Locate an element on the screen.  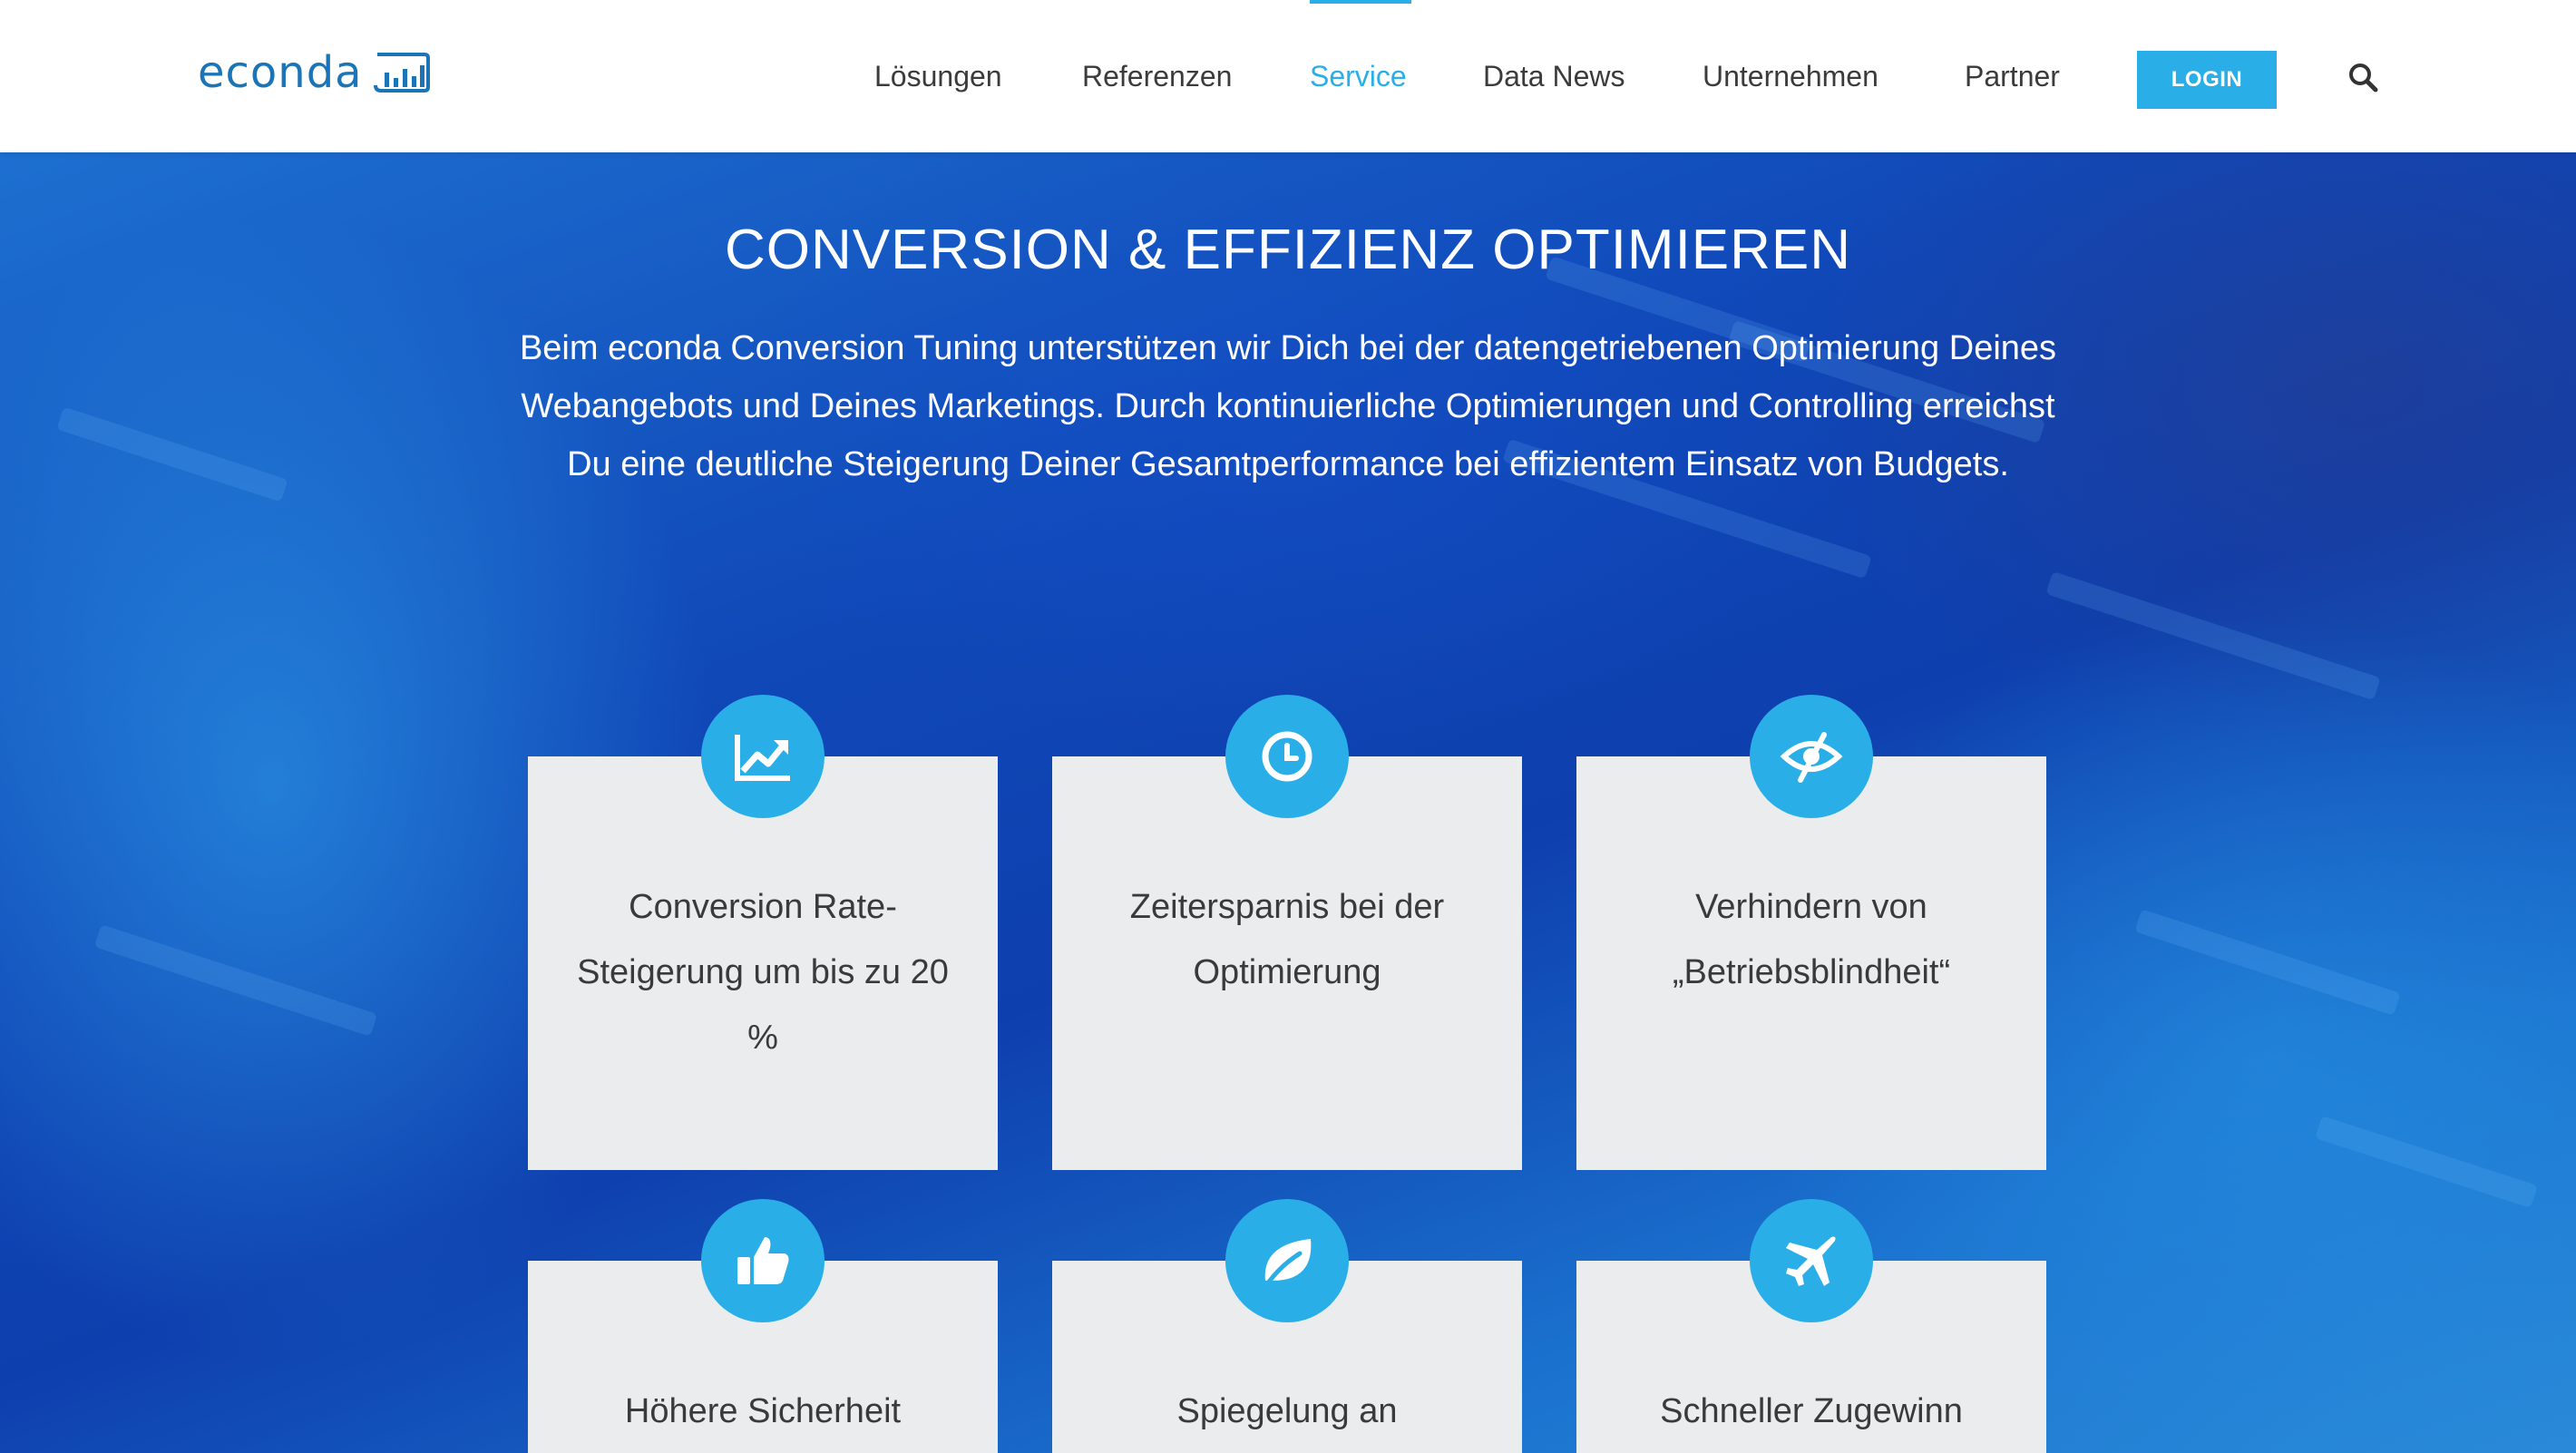
benefit-card-text: Spiegelung an is located at coordinates (1287, 1411).